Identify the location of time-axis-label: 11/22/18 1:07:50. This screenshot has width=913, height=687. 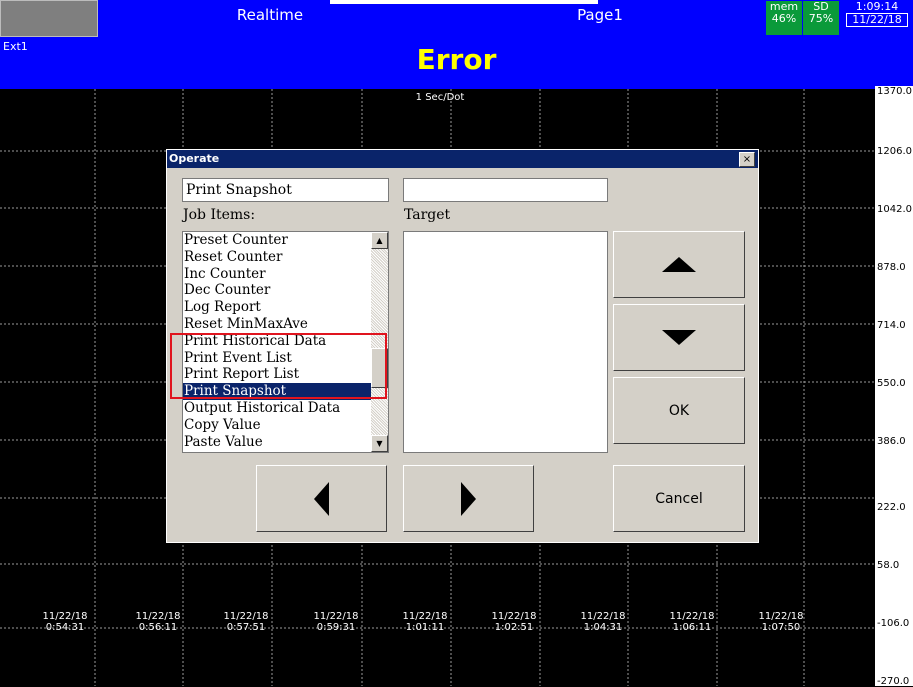
(781, 622).